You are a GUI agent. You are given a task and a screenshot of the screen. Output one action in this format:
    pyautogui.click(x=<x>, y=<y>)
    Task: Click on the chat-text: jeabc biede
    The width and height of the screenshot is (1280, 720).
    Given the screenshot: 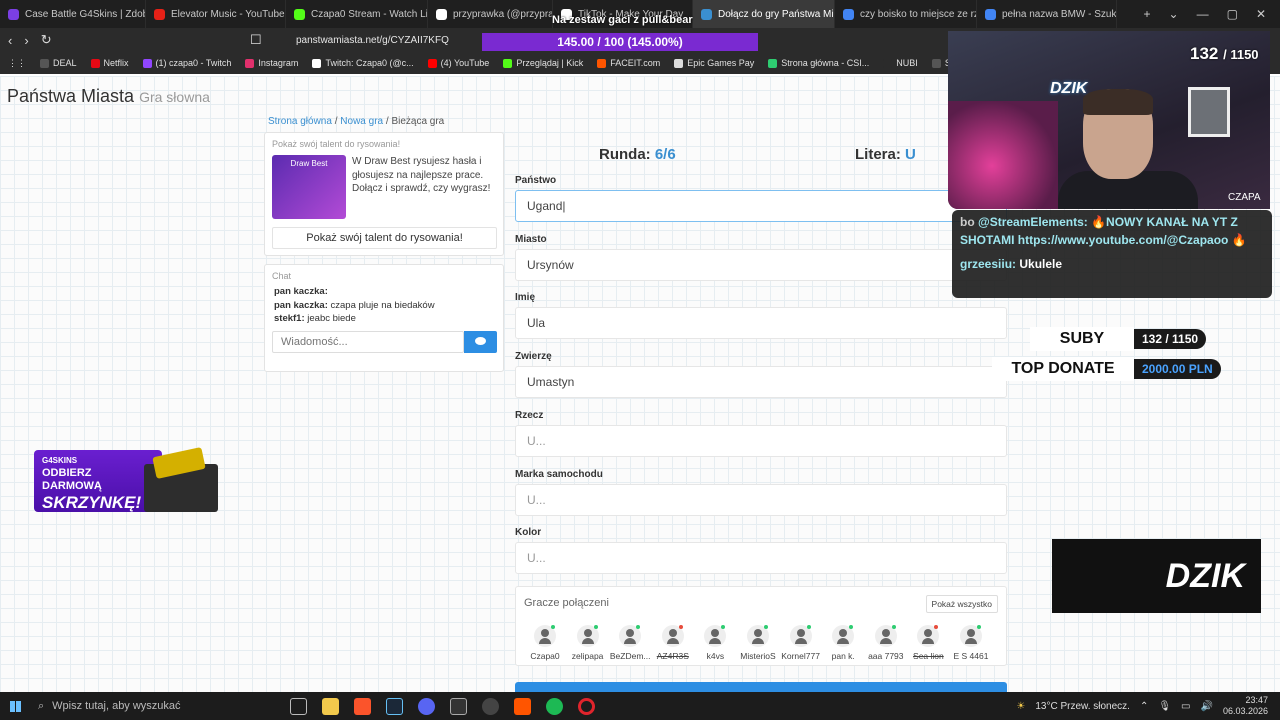 What is the action you would take?
    pyautogui.click(x=331, y=318)
    